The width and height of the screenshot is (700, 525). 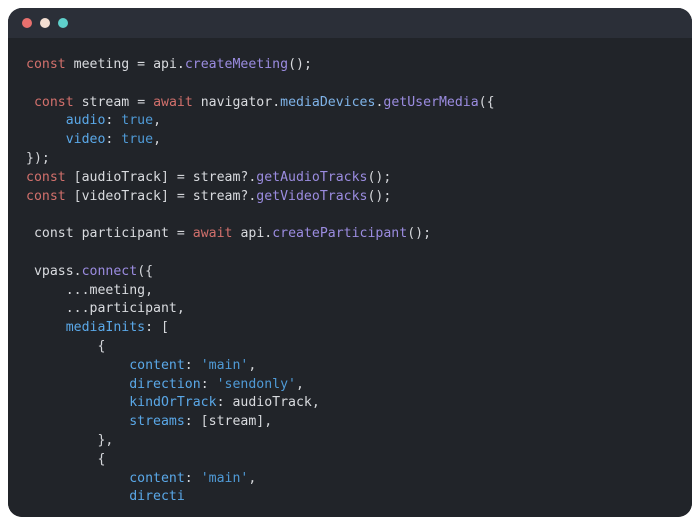 I want to click on token-const-5: const, so click(x=53, y=234).